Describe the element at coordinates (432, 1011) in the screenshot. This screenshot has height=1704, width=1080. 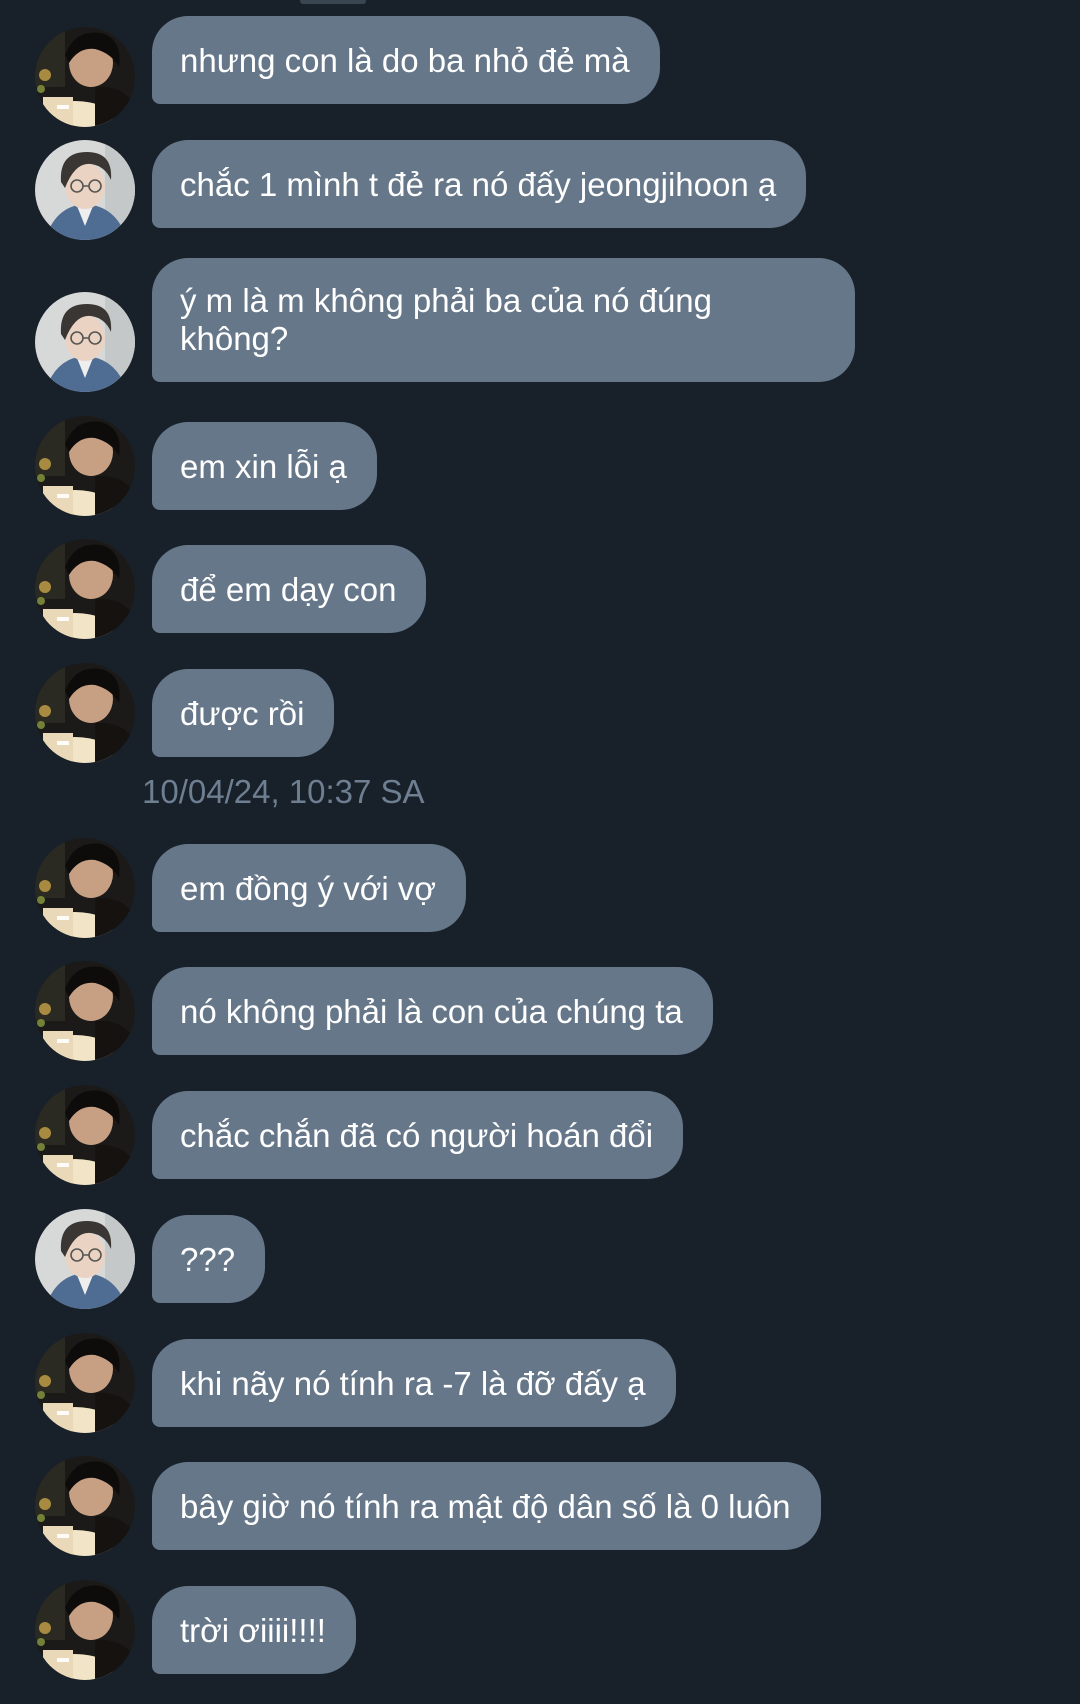
I see `message-bubble: nó không phải là con của chúng ta` at that location.